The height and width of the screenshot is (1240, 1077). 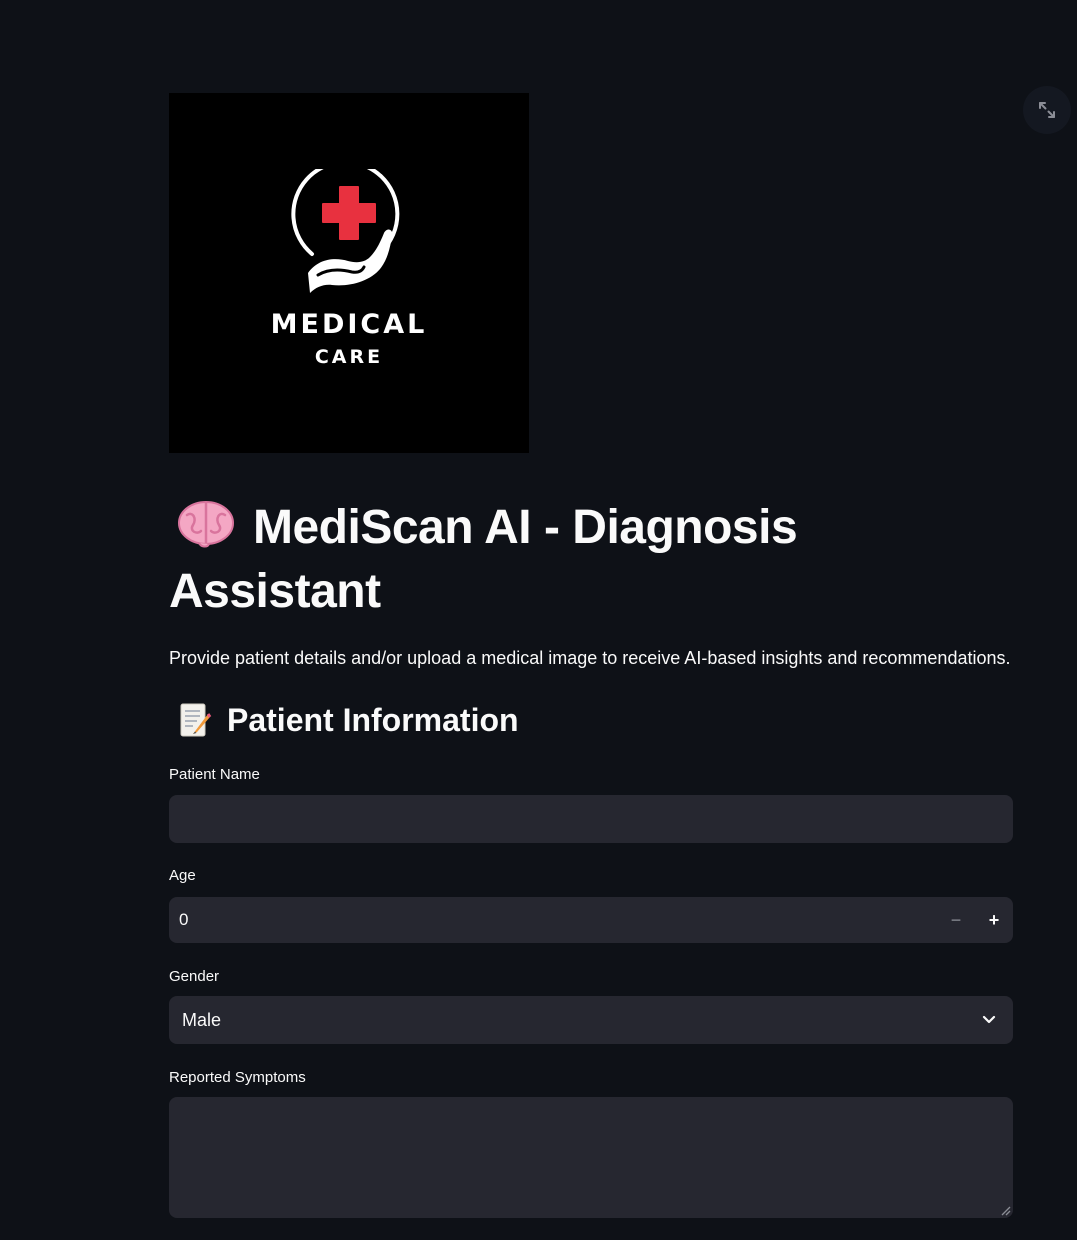 I want to click on logo-word-care: CARE, so click(x=349, y=357).